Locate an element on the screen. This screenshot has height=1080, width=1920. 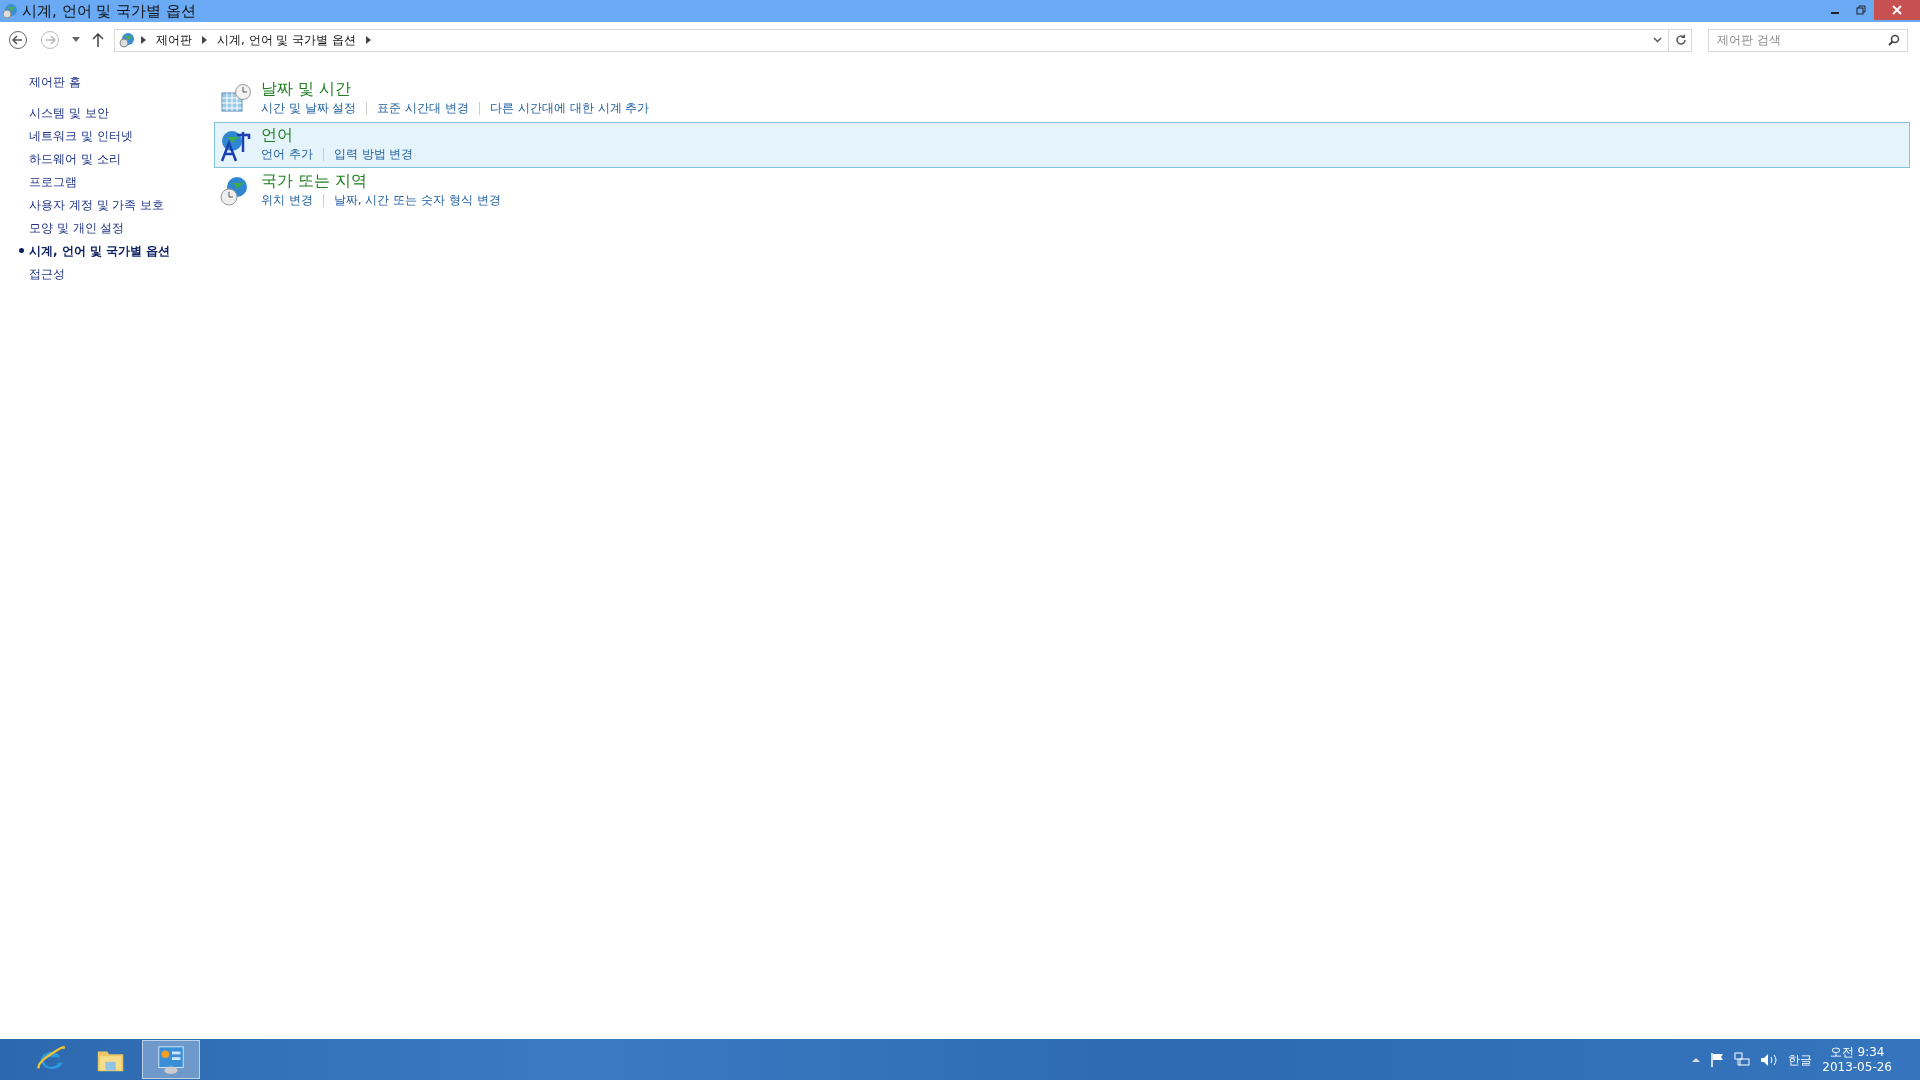
input-method-indicator: 한글 is located at coordinates (1800, 1059).